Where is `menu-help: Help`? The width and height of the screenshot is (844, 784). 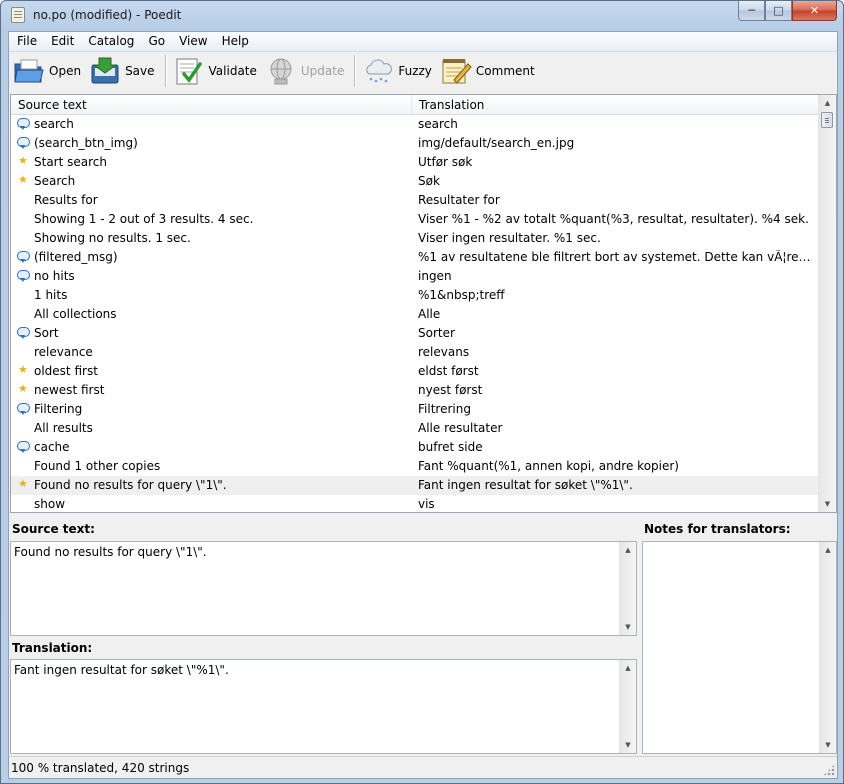 menu-help: Help is located at coordinates (235, 42).